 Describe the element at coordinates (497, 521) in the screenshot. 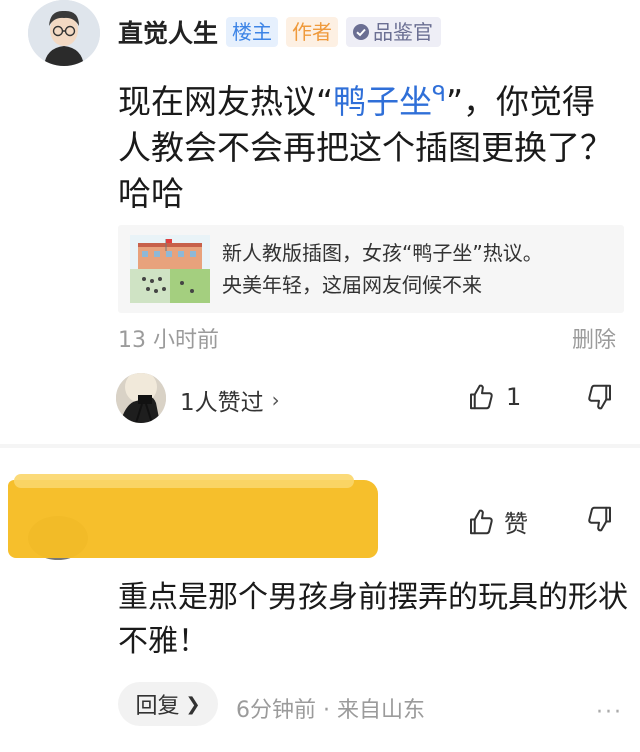

I see `reply-like-button: 赞` at that location.